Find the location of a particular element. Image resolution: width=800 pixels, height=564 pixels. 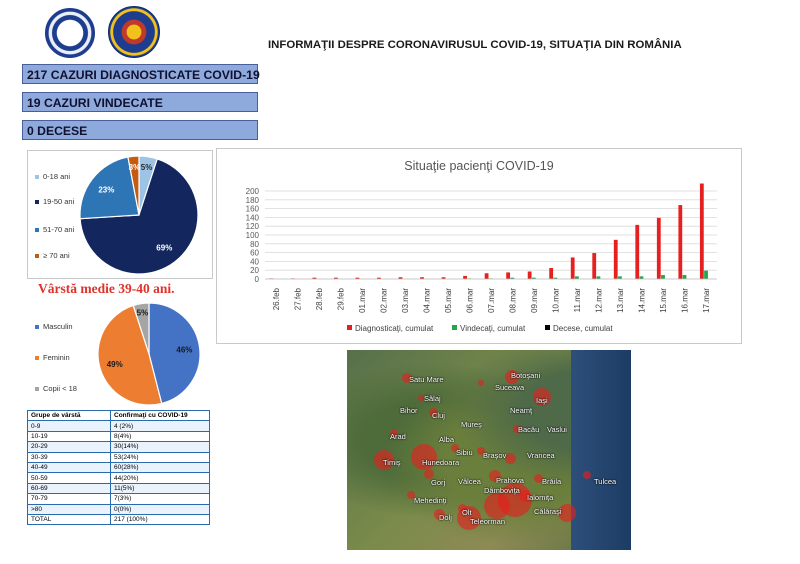

county-label: Bihor is located at coordinates (409, 410).